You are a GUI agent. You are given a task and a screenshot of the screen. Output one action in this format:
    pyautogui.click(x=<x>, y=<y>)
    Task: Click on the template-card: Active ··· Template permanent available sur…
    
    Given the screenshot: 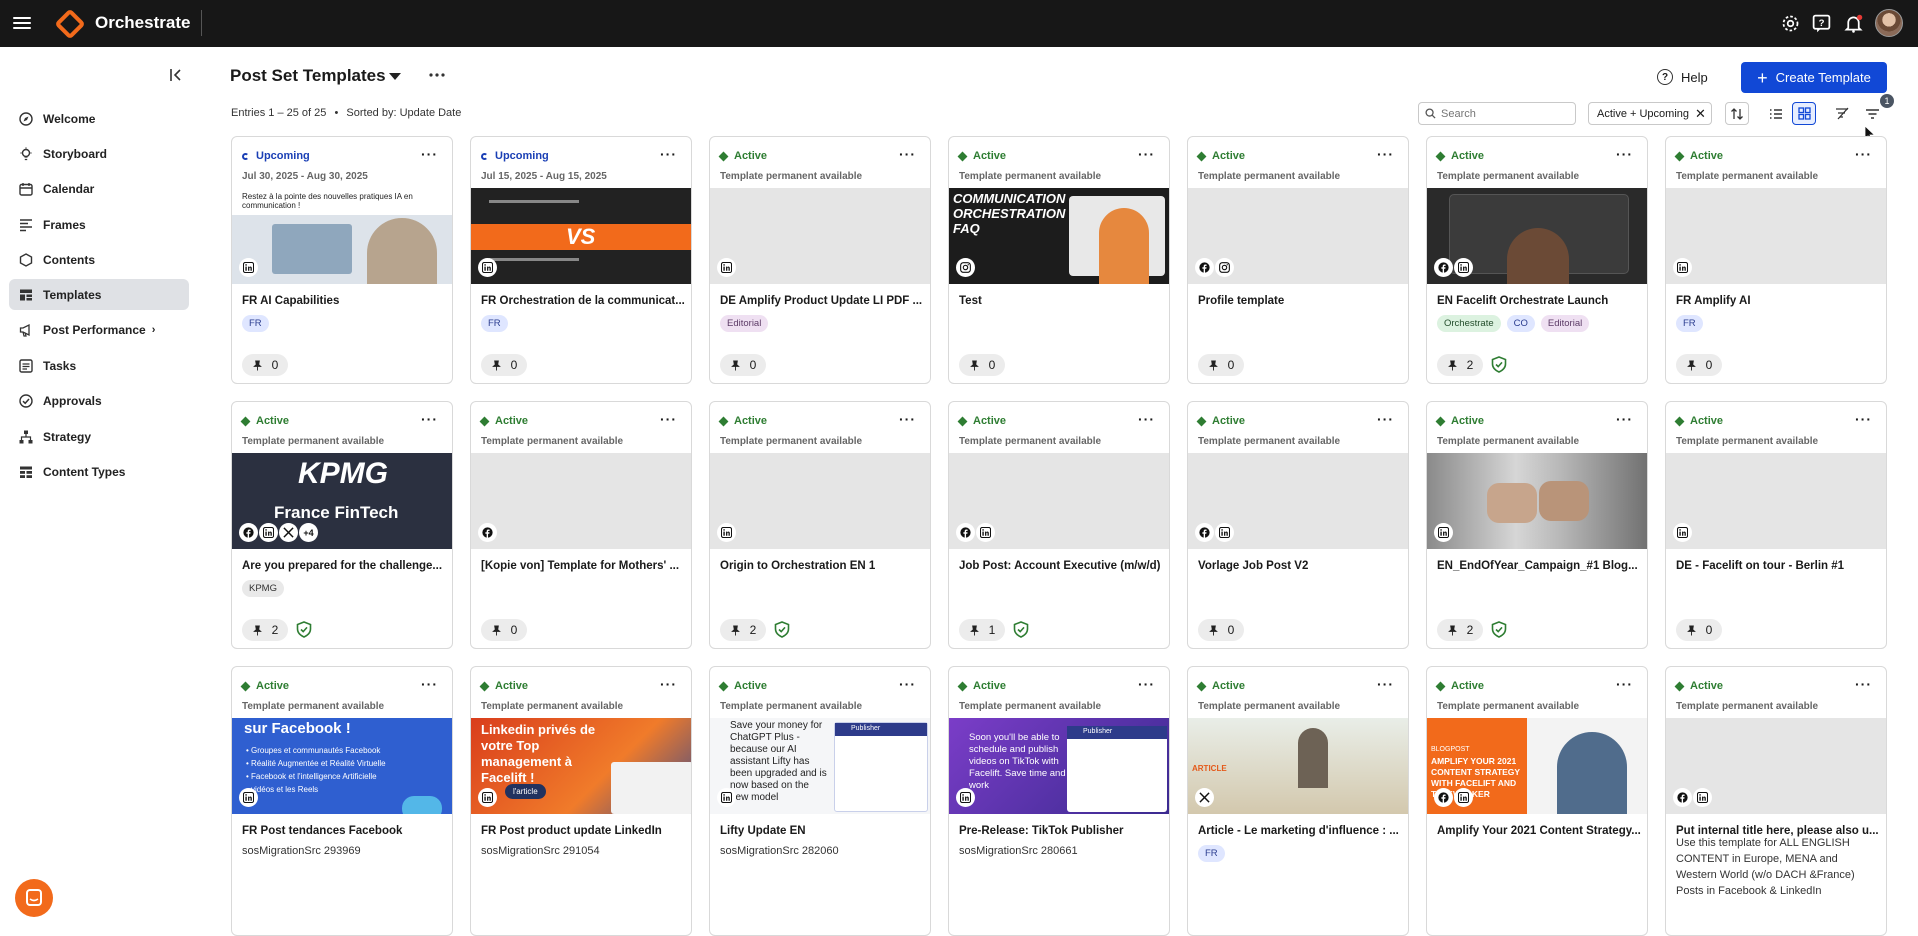 What is the action you would take?
    pyautogui.click(x=342, y=801)
    